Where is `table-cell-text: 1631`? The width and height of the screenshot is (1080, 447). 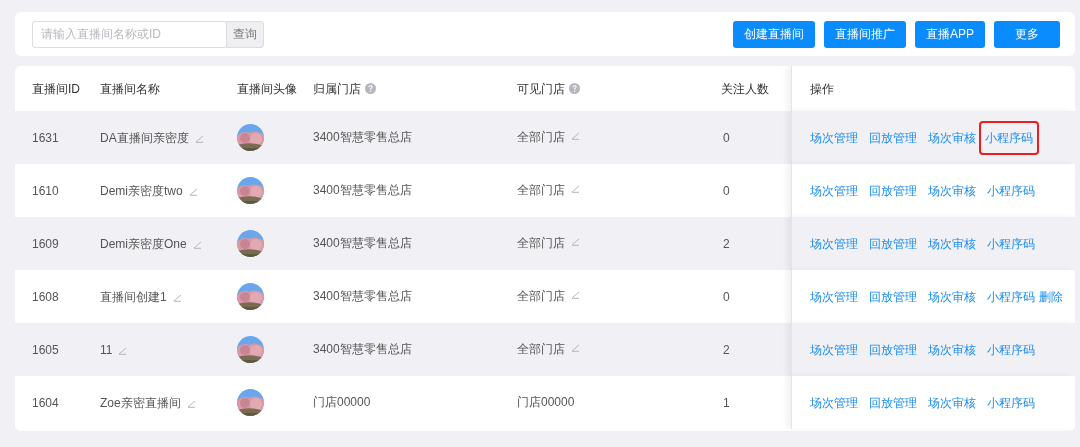 table-cell-text: 1631 is located at coordinates (45, 138).